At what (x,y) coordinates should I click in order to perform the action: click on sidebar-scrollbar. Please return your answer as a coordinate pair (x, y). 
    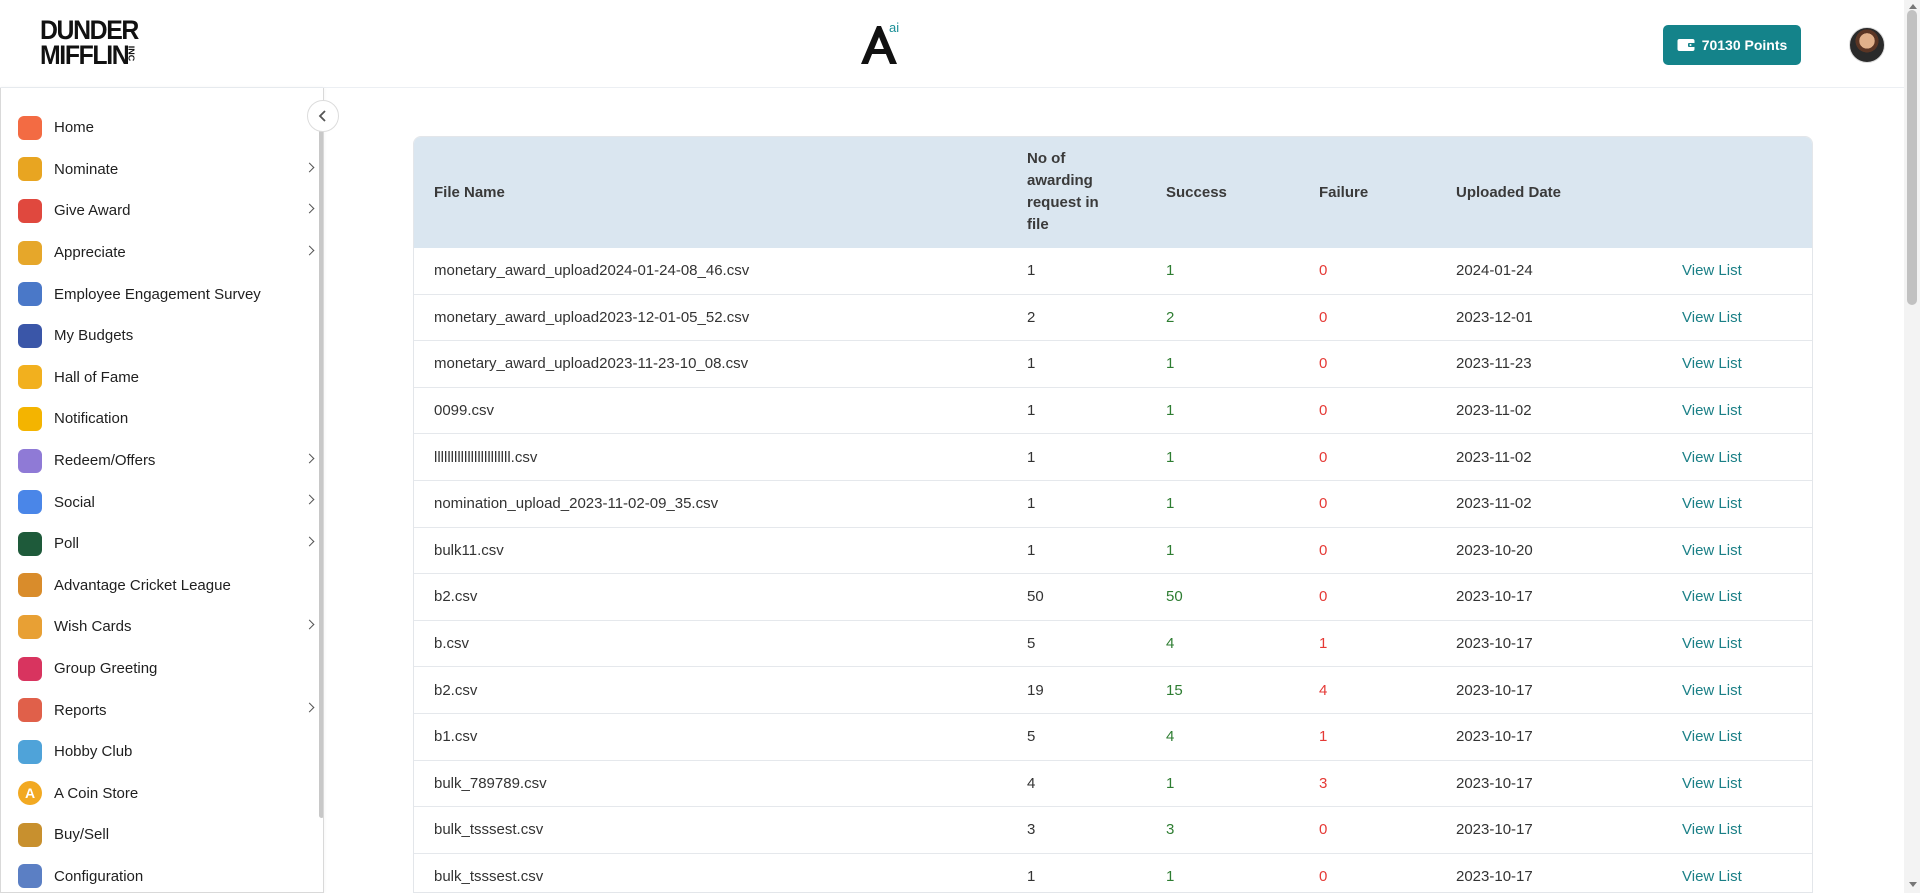
    Looking at the image, I should click on (321, 473).